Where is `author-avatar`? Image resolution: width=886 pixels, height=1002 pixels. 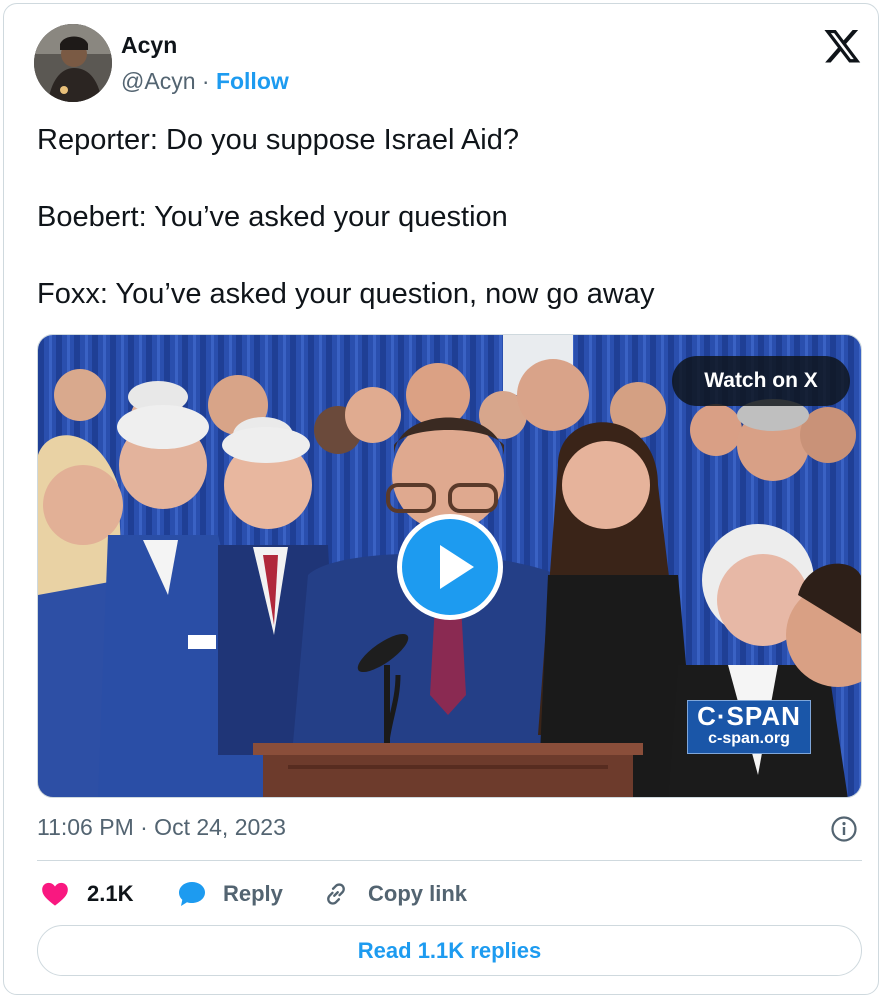
author-avatar is located at coordinates (73, 63).